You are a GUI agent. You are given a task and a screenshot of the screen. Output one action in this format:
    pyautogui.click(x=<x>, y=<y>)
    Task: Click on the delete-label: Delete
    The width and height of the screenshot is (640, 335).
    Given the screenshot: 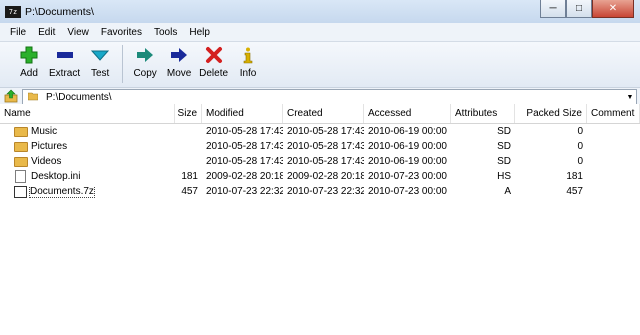 What is the action you would take?
    pyautogui.click(x=214, y=73)
    